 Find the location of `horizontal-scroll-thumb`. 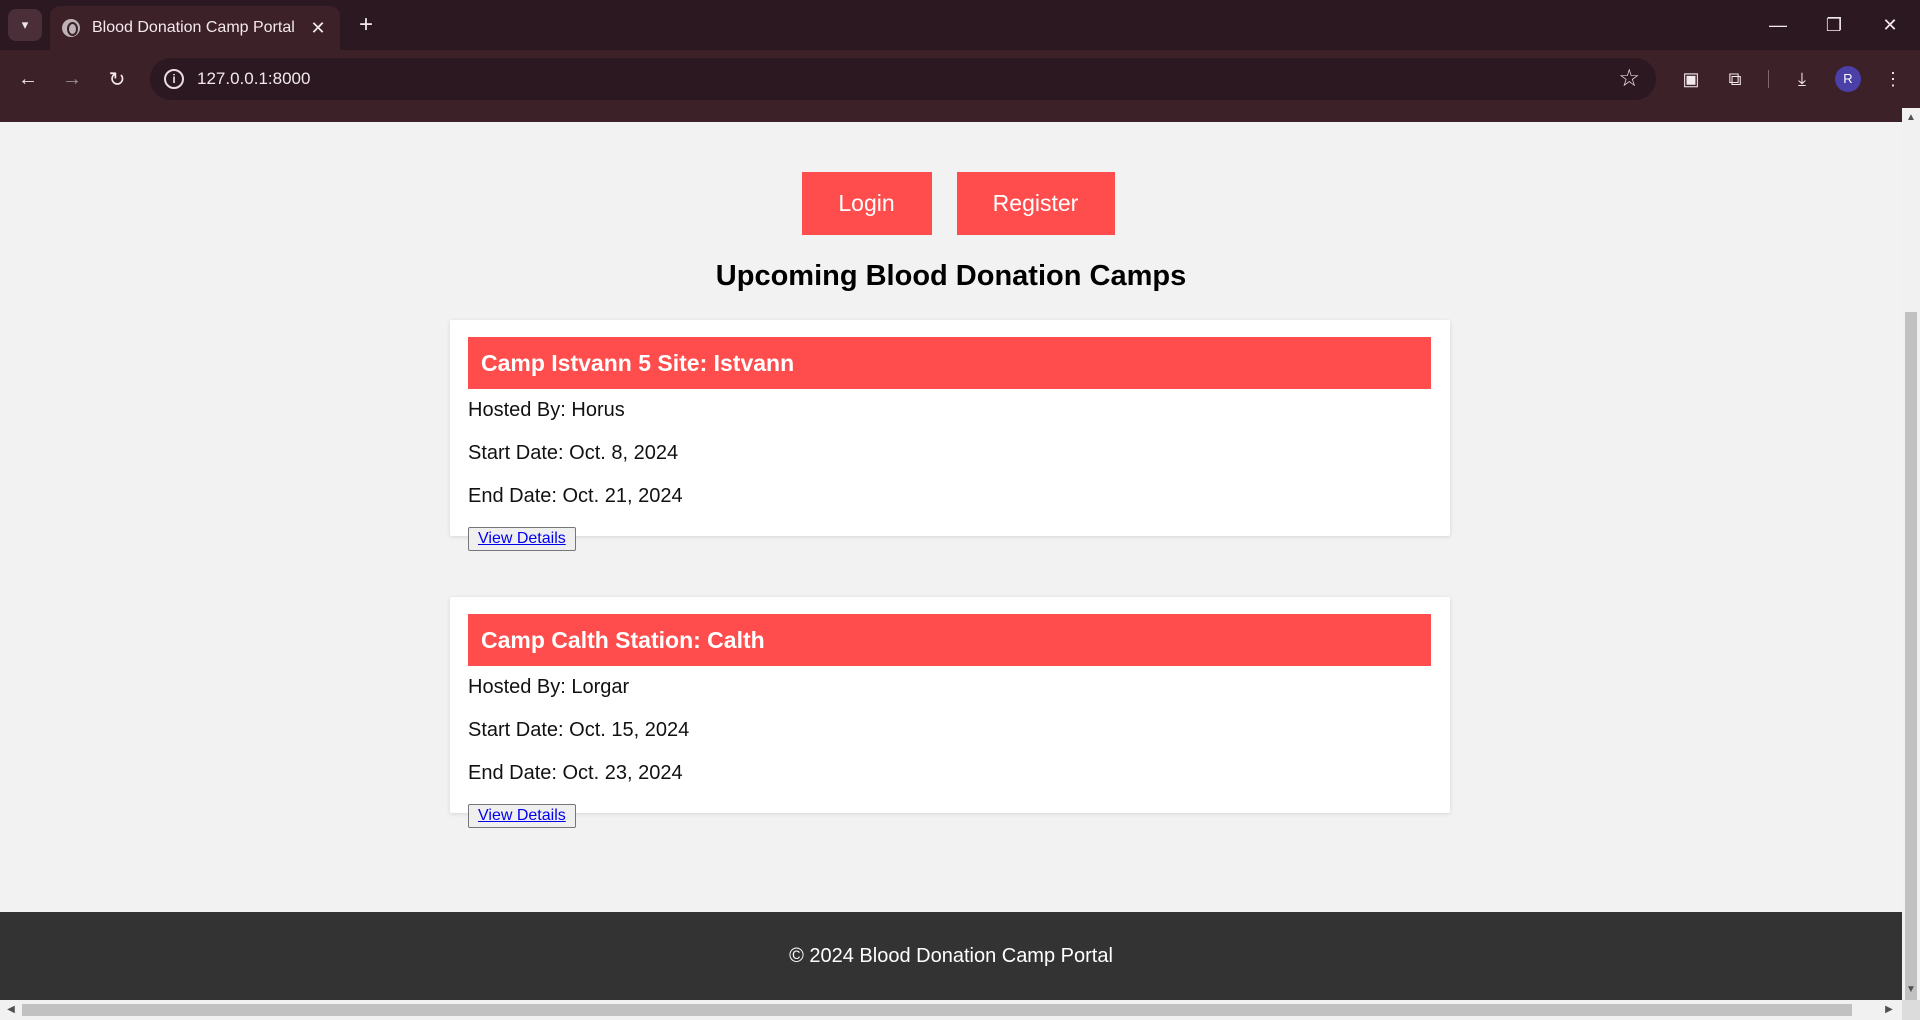

horizontal-scroll-thumb is located at coordinates (937, 1010).